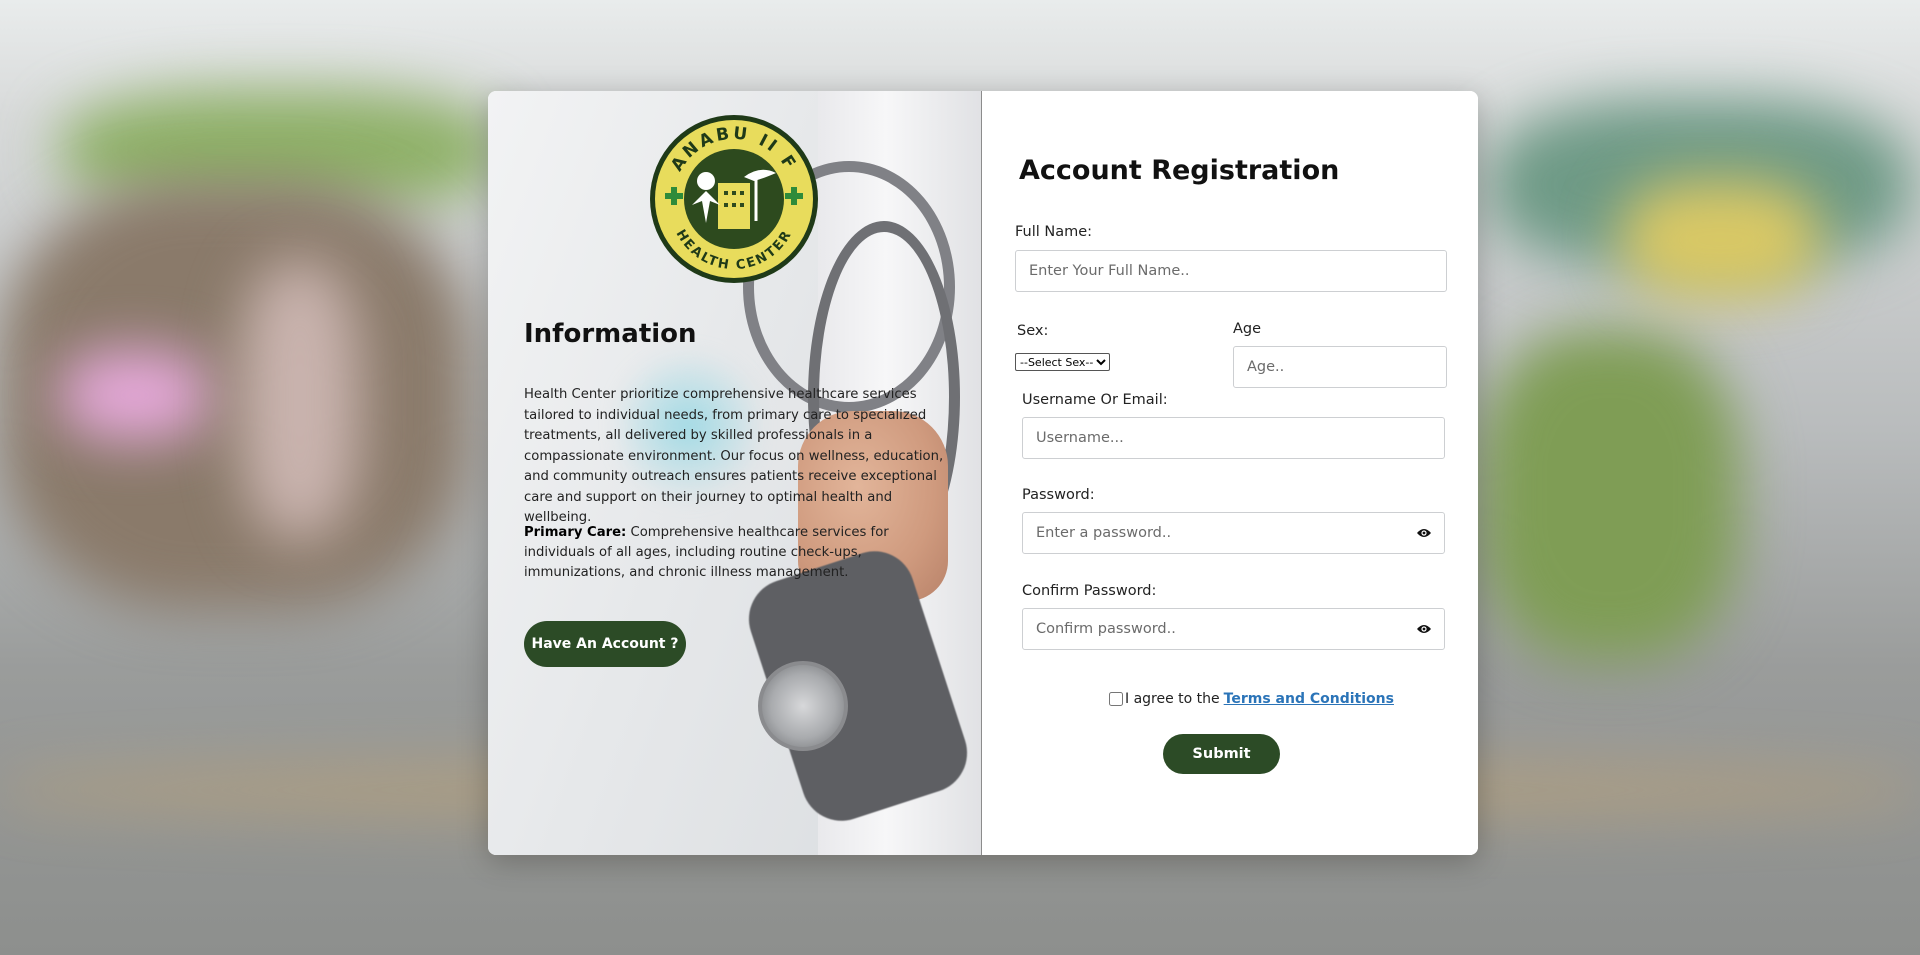  Describe the element at coordinates (1233, 629) in the screenshot. I see `confirm-password-input` at that location.